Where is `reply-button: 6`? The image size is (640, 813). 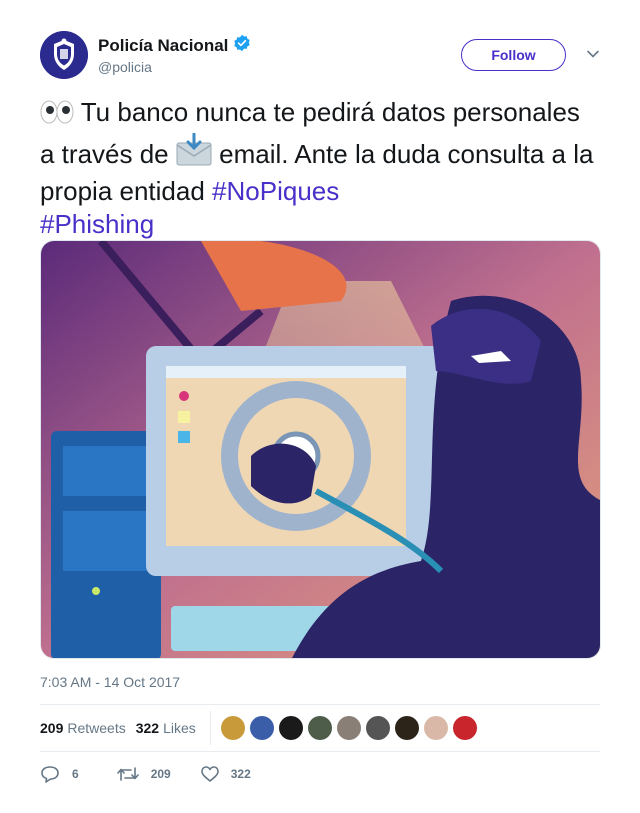
reply-button: 6 is located at coordinates (59, 774).